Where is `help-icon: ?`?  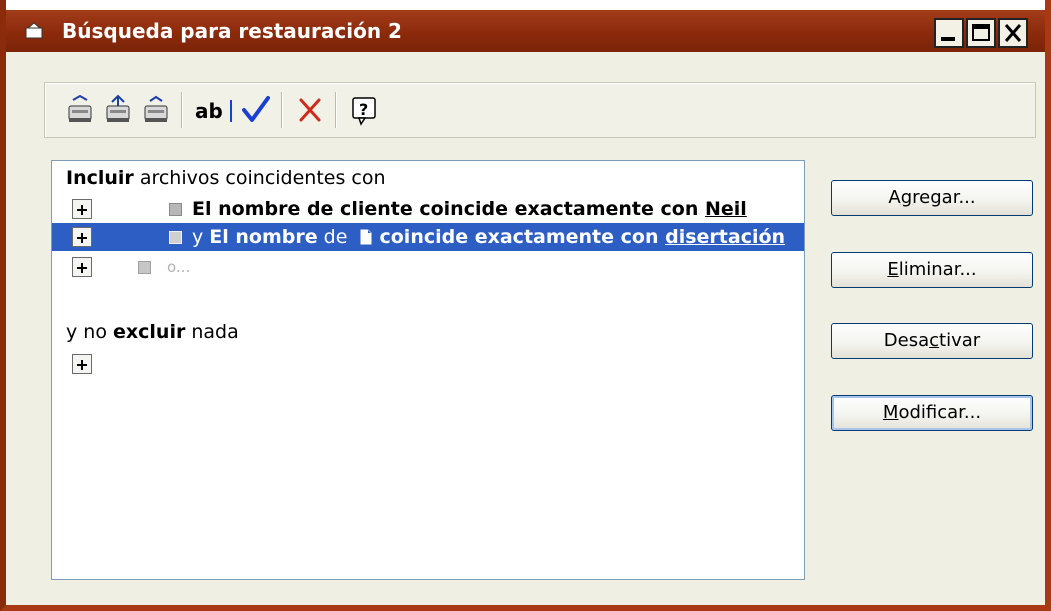
help-icon: ? is located at coordinates (364, 111).